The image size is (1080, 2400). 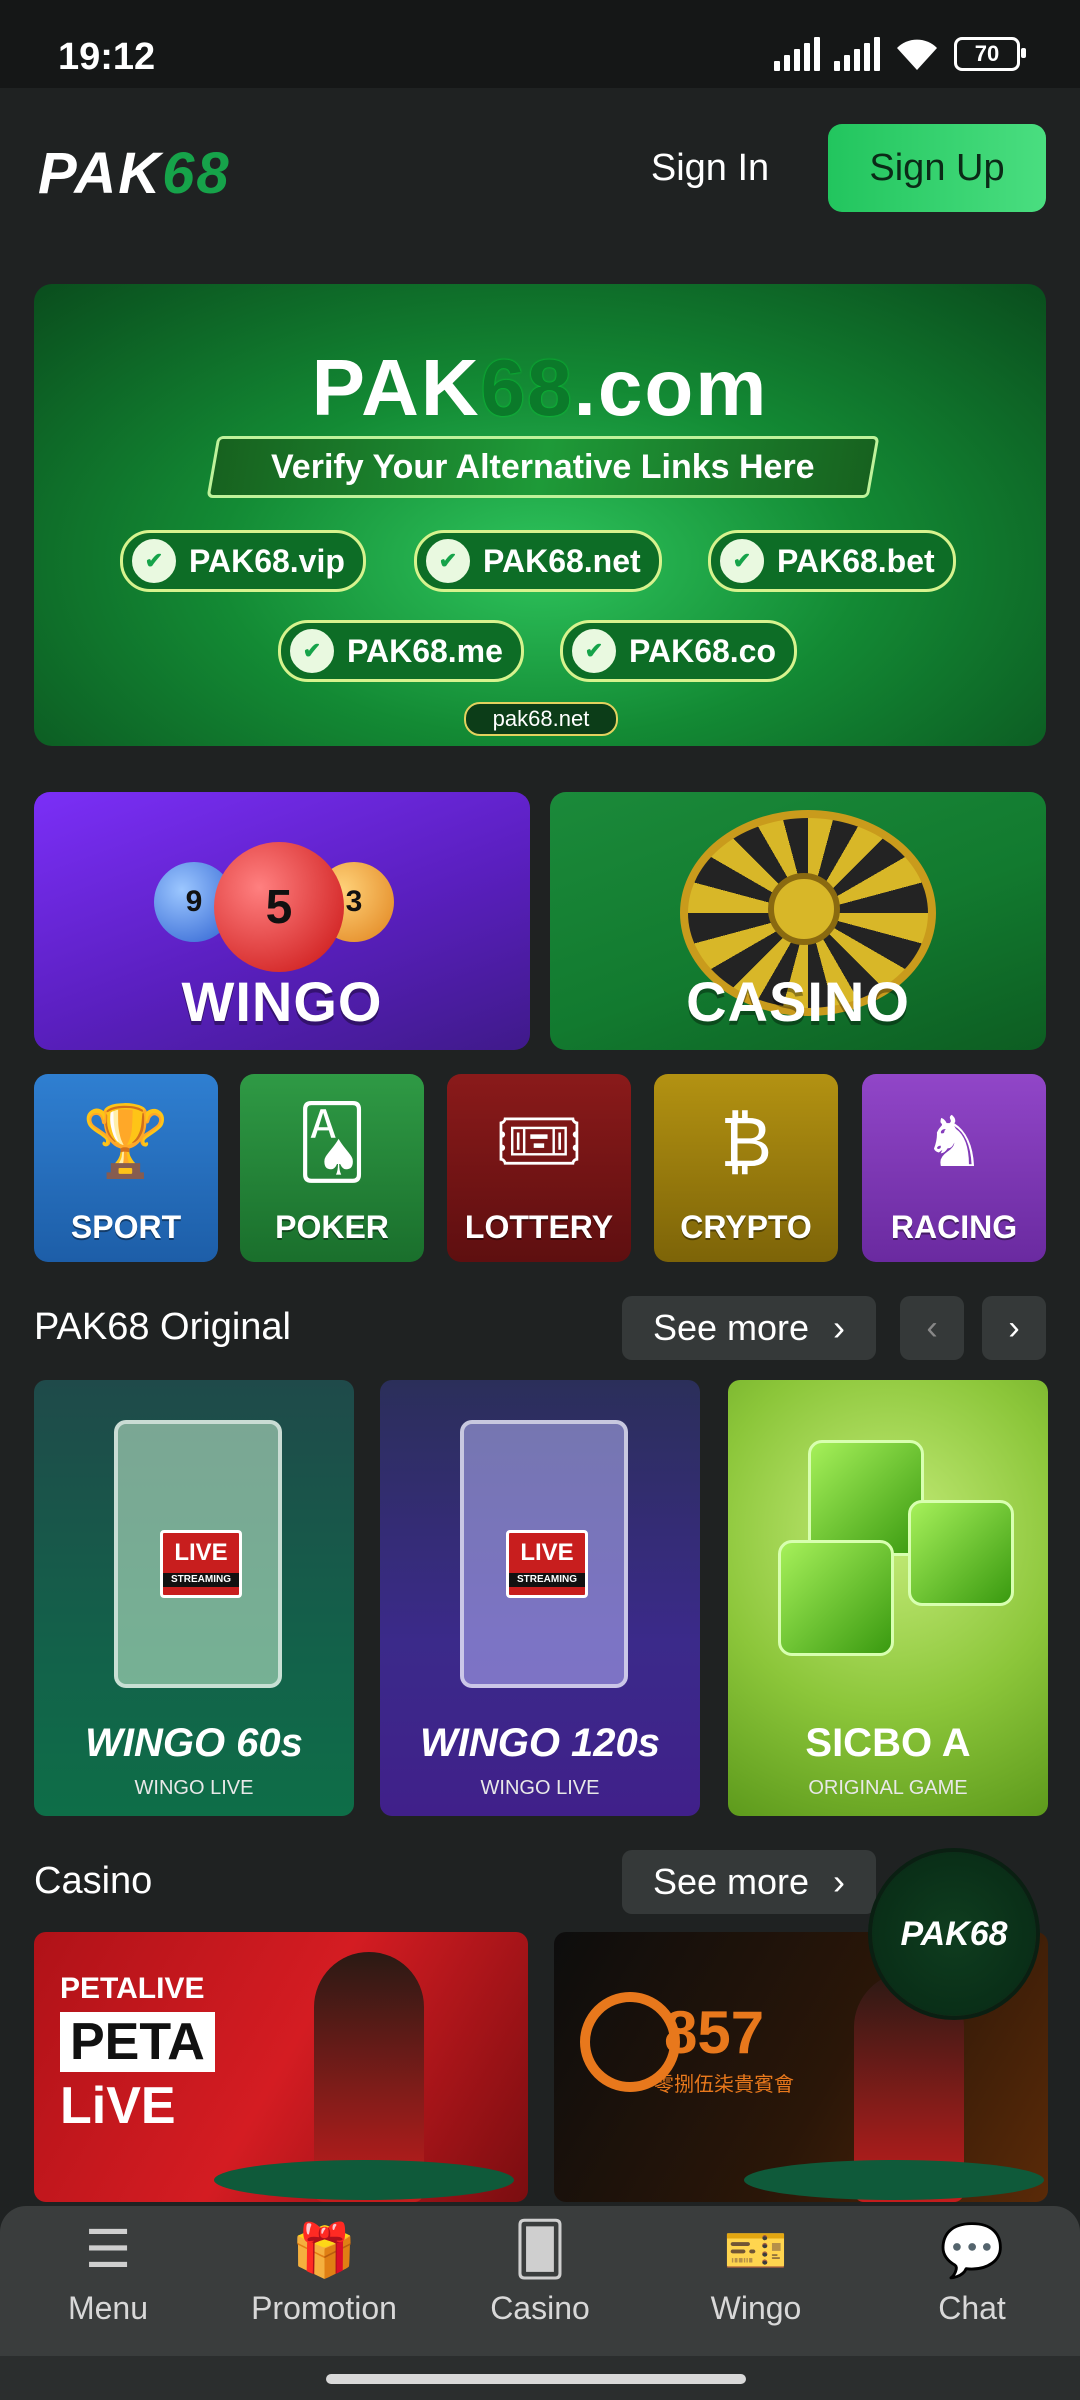 I want to click on cards-icon: 🂡, so click(x=332, y=1142).